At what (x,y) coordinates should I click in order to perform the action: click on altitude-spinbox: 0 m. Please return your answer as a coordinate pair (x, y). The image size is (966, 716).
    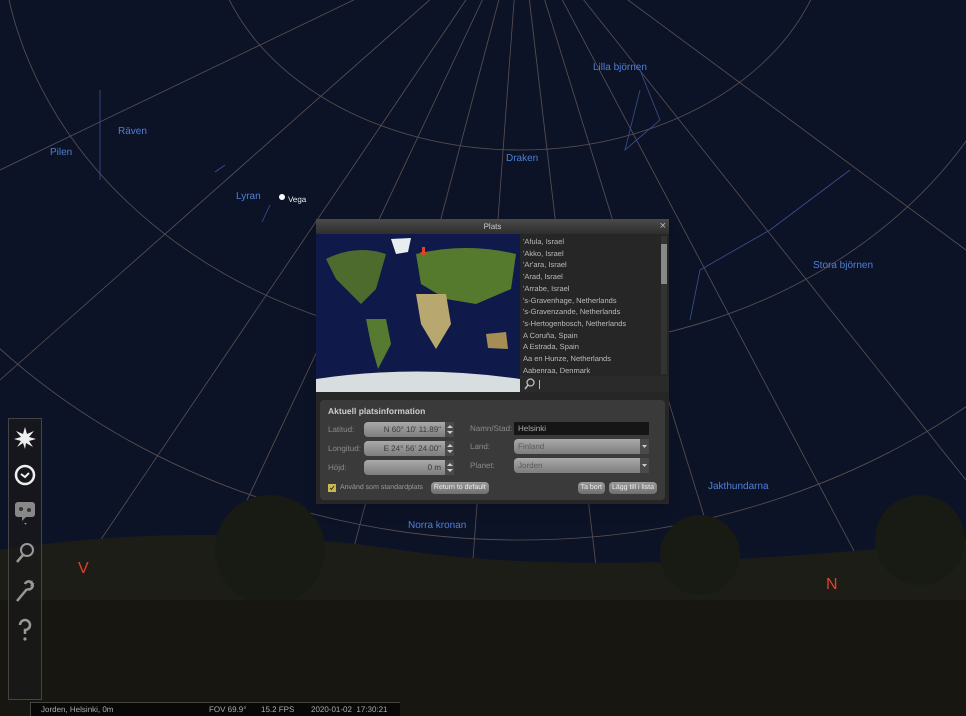
    Looking at the image, I should click on (409, 468).